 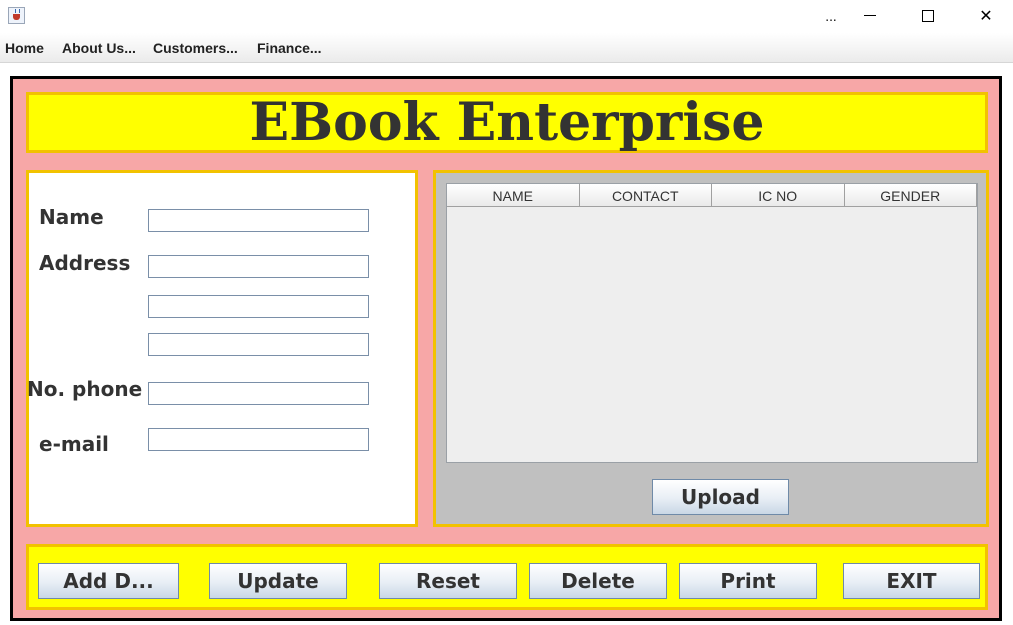 What do you see at coordinates (911, 581) in the screenshot?
I see `exit-button: EXIT` at bounding box center [911, 581].